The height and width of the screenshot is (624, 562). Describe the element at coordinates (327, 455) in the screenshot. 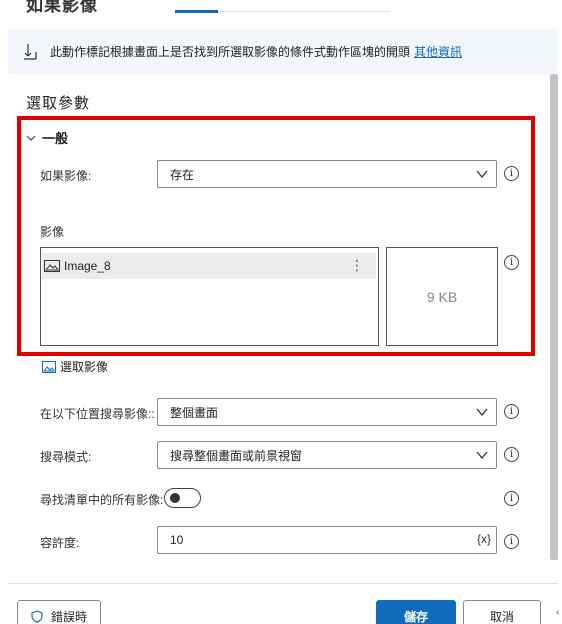

I see `search-mode-select: 搜尋整個畫面或前景視窗` at that location.